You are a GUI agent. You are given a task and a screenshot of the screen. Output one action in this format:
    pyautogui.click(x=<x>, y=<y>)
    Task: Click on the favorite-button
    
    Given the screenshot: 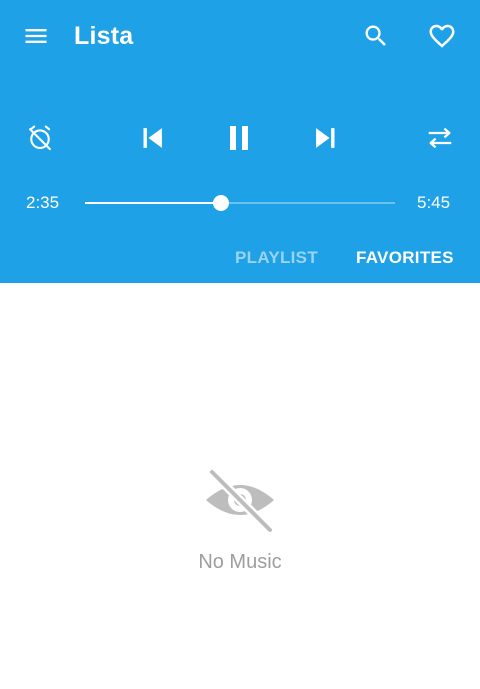 What is the action you would take?
    pyautogui.click(x=442, y=36)
    